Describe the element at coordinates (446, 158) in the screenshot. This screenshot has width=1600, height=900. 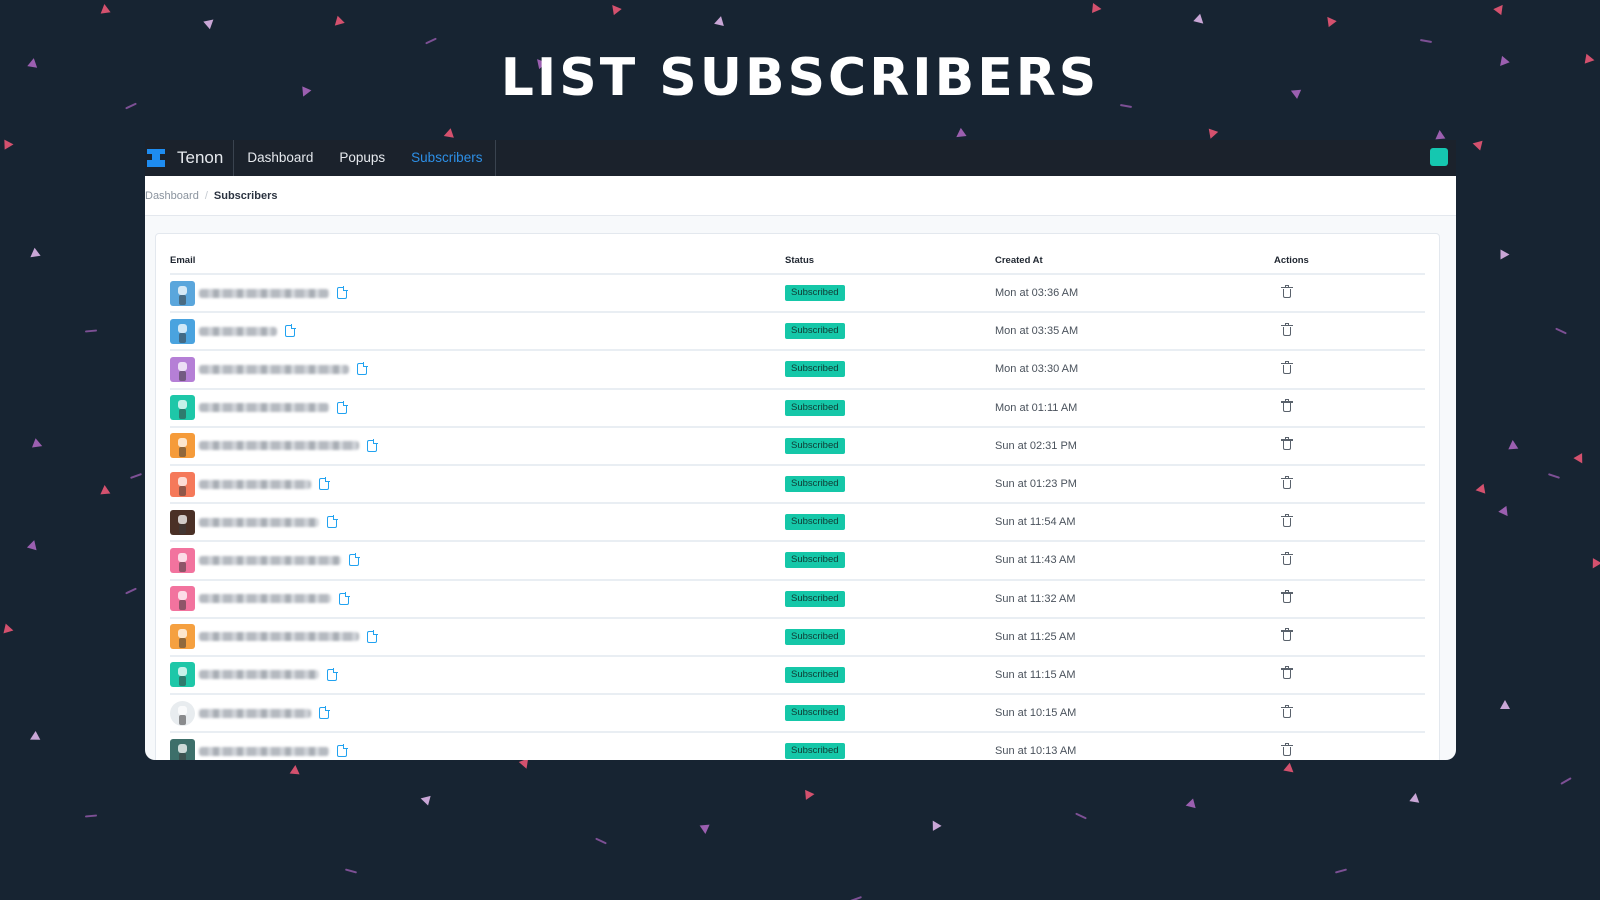
I see `nav-item-subscribers: Subscribers` at that location.